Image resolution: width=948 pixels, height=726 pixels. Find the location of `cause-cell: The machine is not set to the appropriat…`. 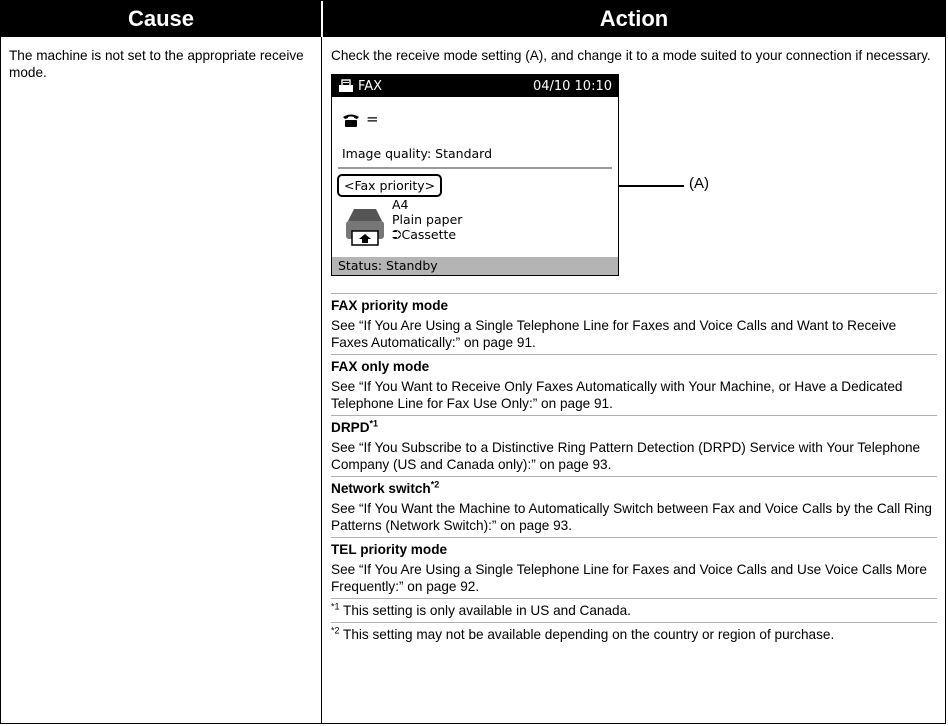

cause-cell: The machine is not set to the appropriat… is located at coordinates (159, 64).